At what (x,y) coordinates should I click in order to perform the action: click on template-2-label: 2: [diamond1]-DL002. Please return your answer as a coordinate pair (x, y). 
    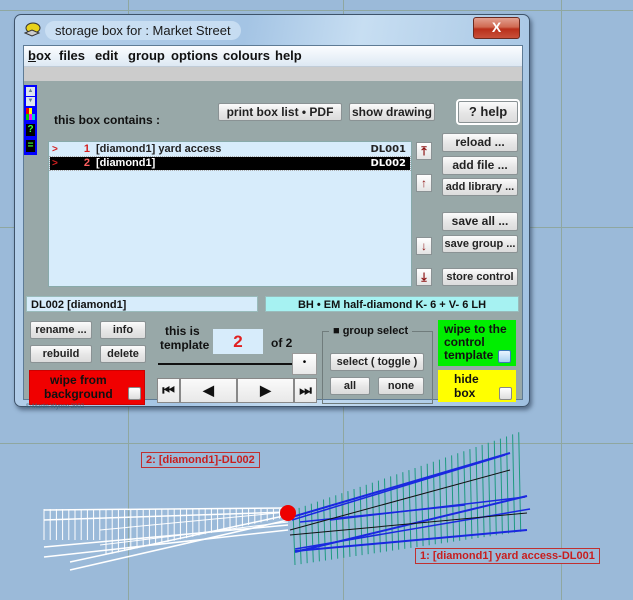
    Looking at the image, I should click on (200, 460).